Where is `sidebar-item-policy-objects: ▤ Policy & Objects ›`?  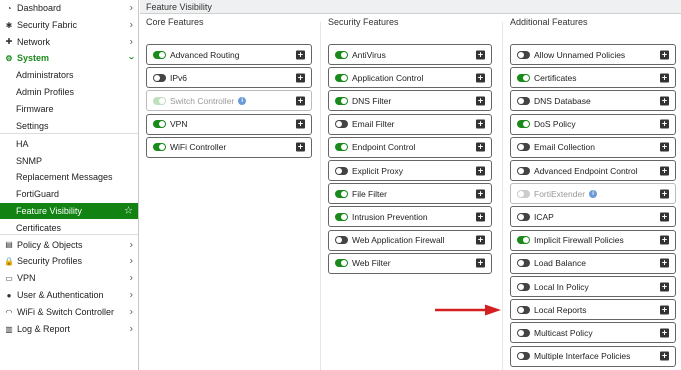 sidebar-item-policy-objects: ▤ Policy & Objects › is located at coordinates (69, 244).